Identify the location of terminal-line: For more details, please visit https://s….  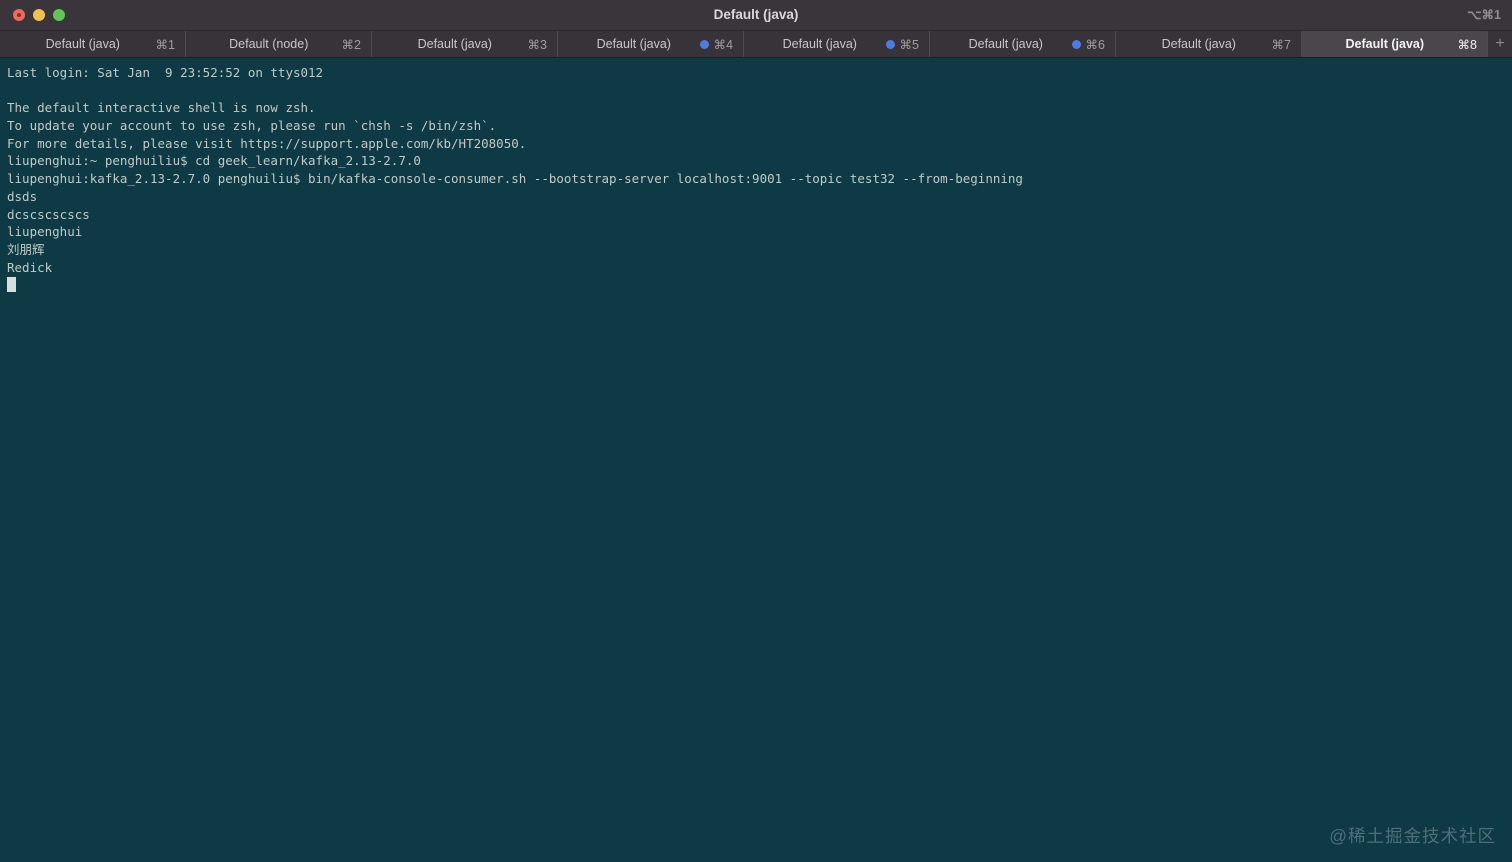
(267, 143).